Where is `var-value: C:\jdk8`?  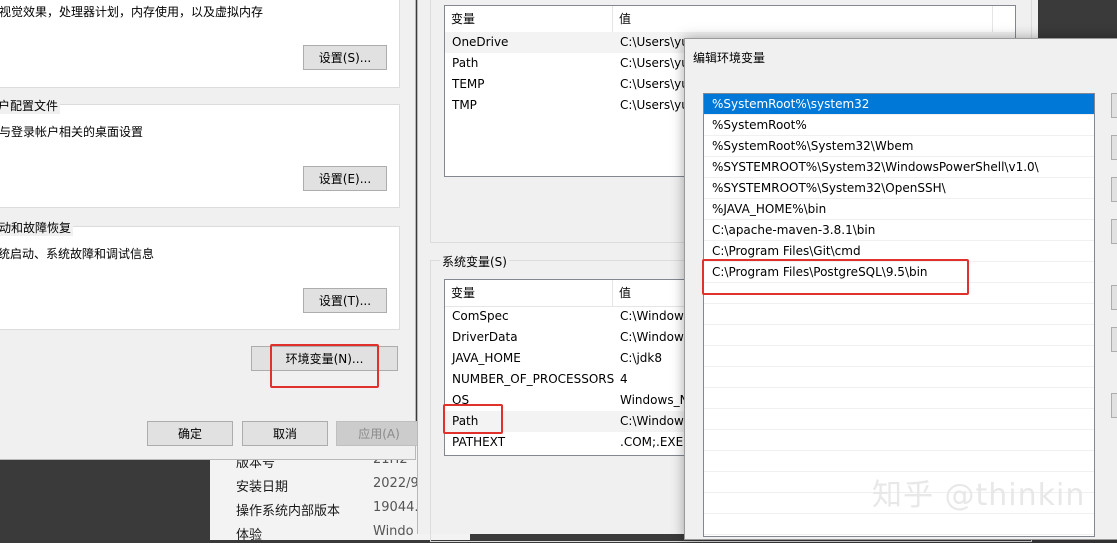 var-value: C:\jdk8 is located at coordinates (641, 358).